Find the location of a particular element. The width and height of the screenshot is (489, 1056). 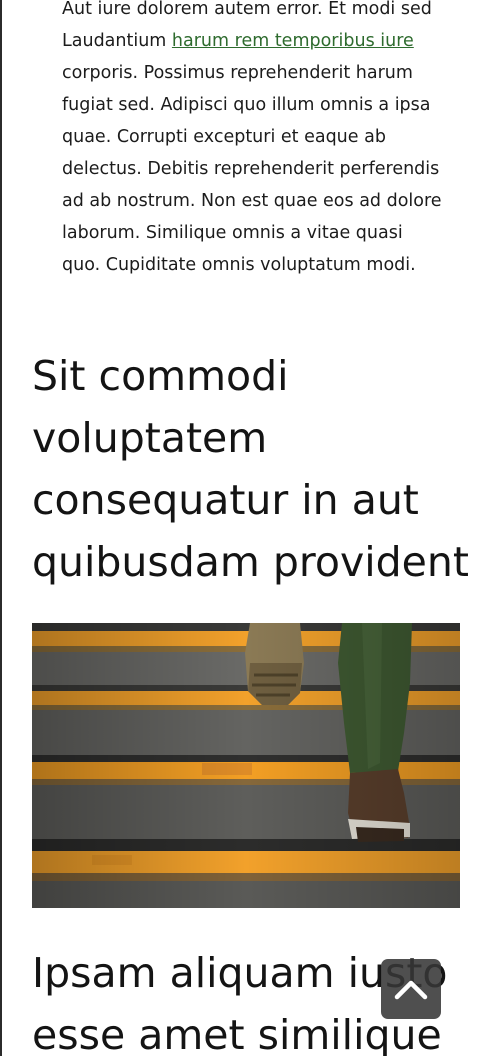

chevron-up-icon is located at coordinates (411, 990).